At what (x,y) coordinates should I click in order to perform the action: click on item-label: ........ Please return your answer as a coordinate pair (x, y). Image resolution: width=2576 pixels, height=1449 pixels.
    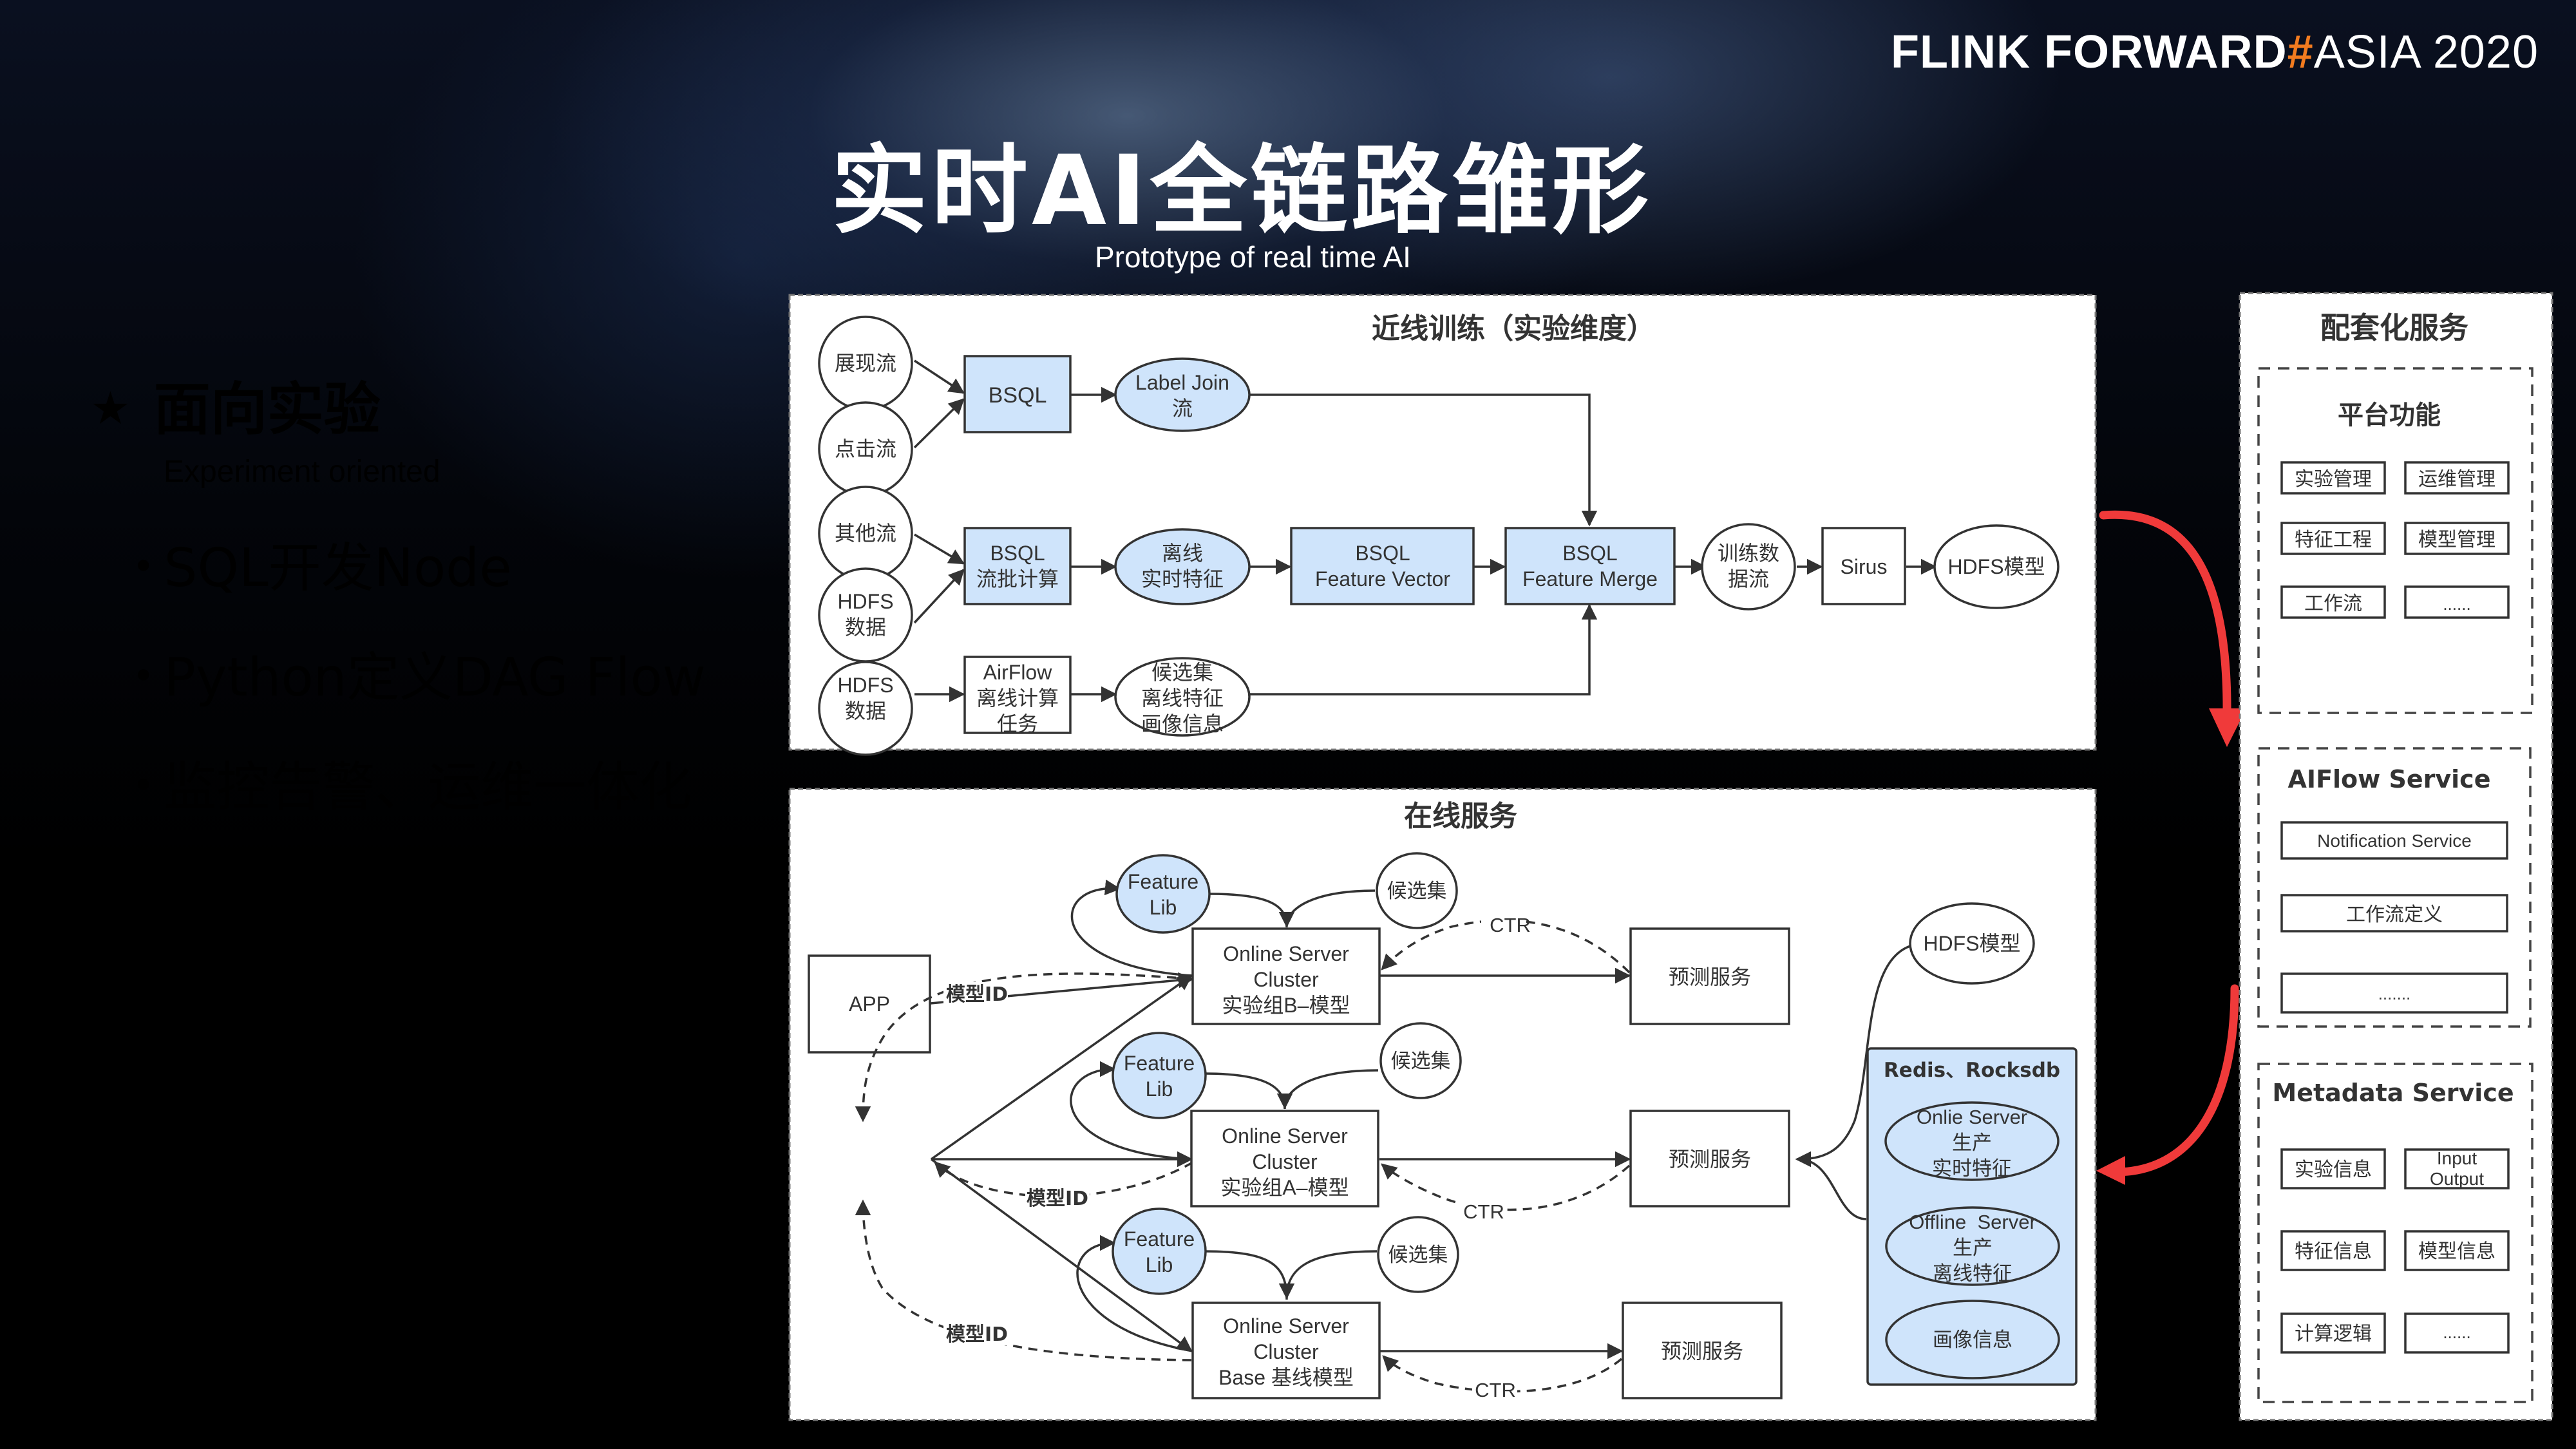
    Looking at the image, I should click on (2394, 994).